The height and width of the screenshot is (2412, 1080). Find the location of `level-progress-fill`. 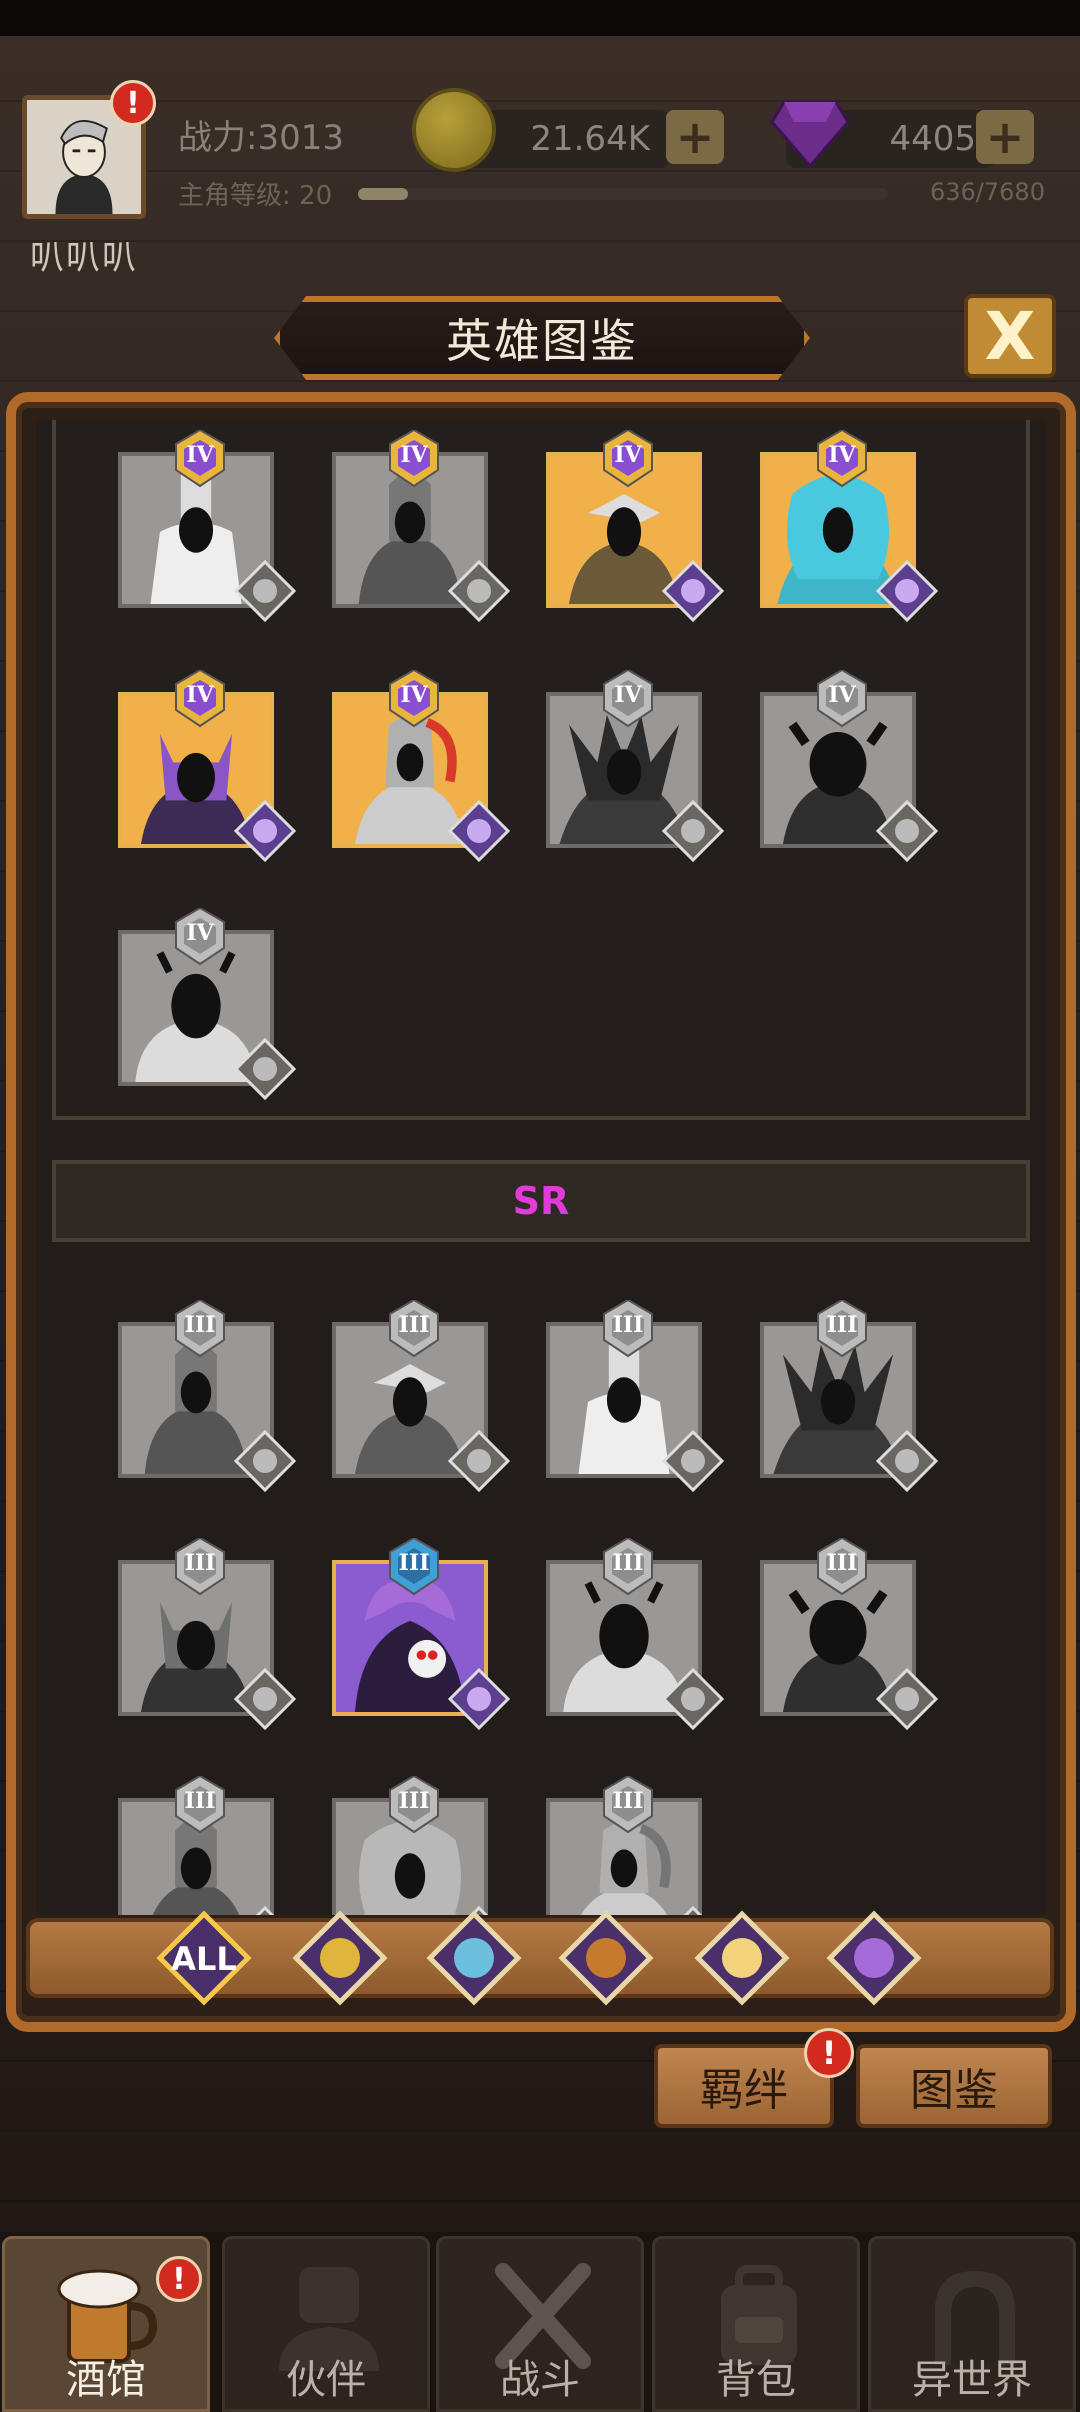

level-progress-fill is located at coordinates (383, 194).